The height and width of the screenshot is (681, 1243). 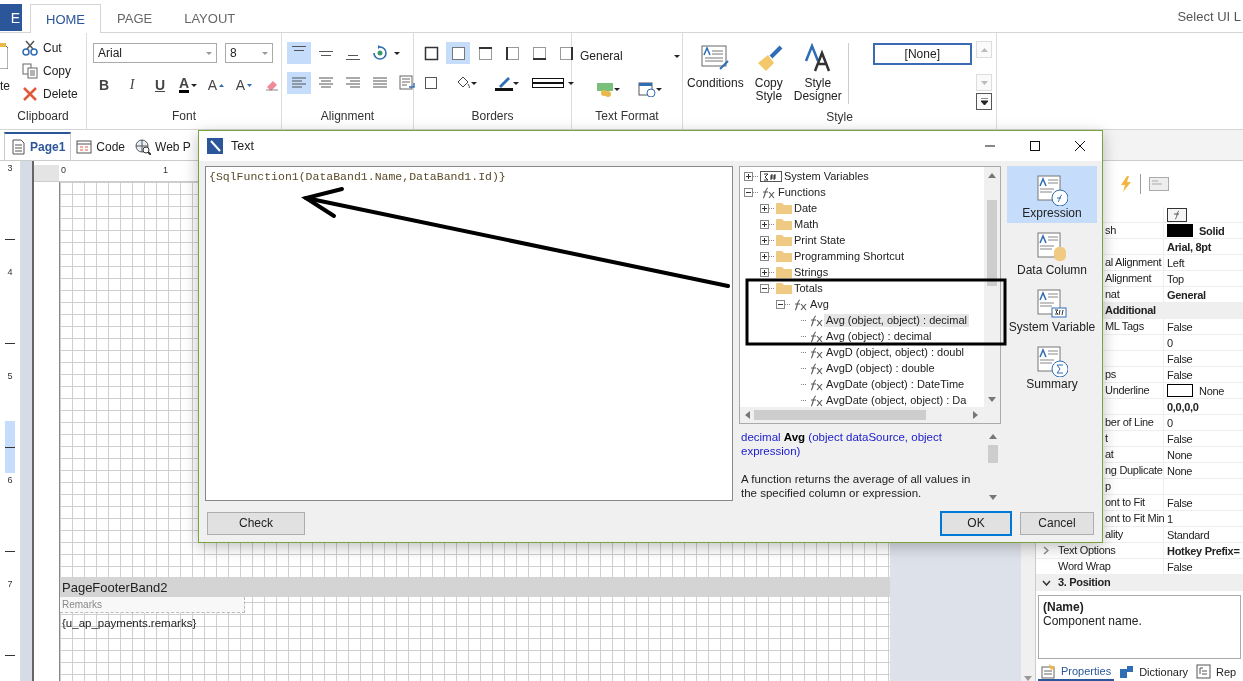 I want to click on money-icon, so click(x=605, y=89).